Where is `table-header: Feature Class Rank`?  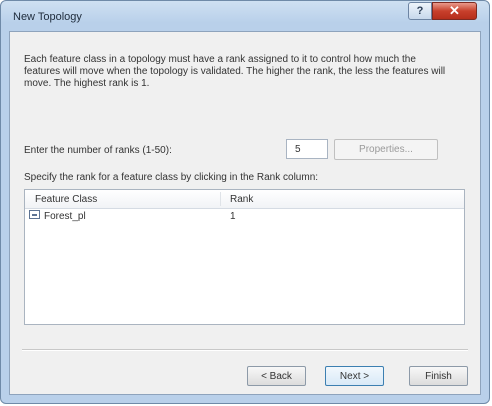
table-header: Feature Class Rank is located at coordinates (244, 199).